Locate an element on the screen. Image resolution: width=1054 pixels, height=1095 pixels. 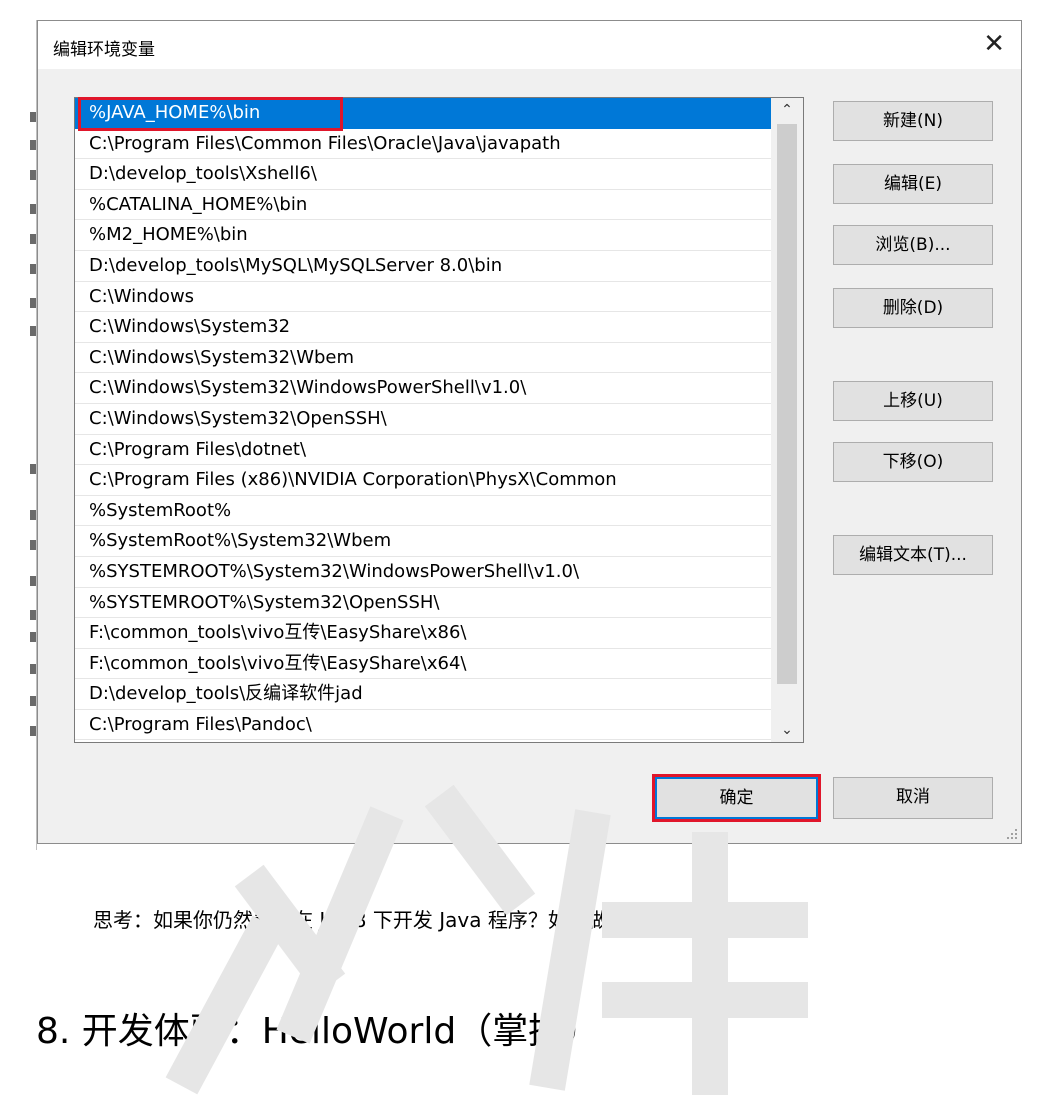
think-question-text: 思考：如果你仍然希望在 JDK8 下开发 Java 程序？如何做呢？ is located at coordinates (370, 920).